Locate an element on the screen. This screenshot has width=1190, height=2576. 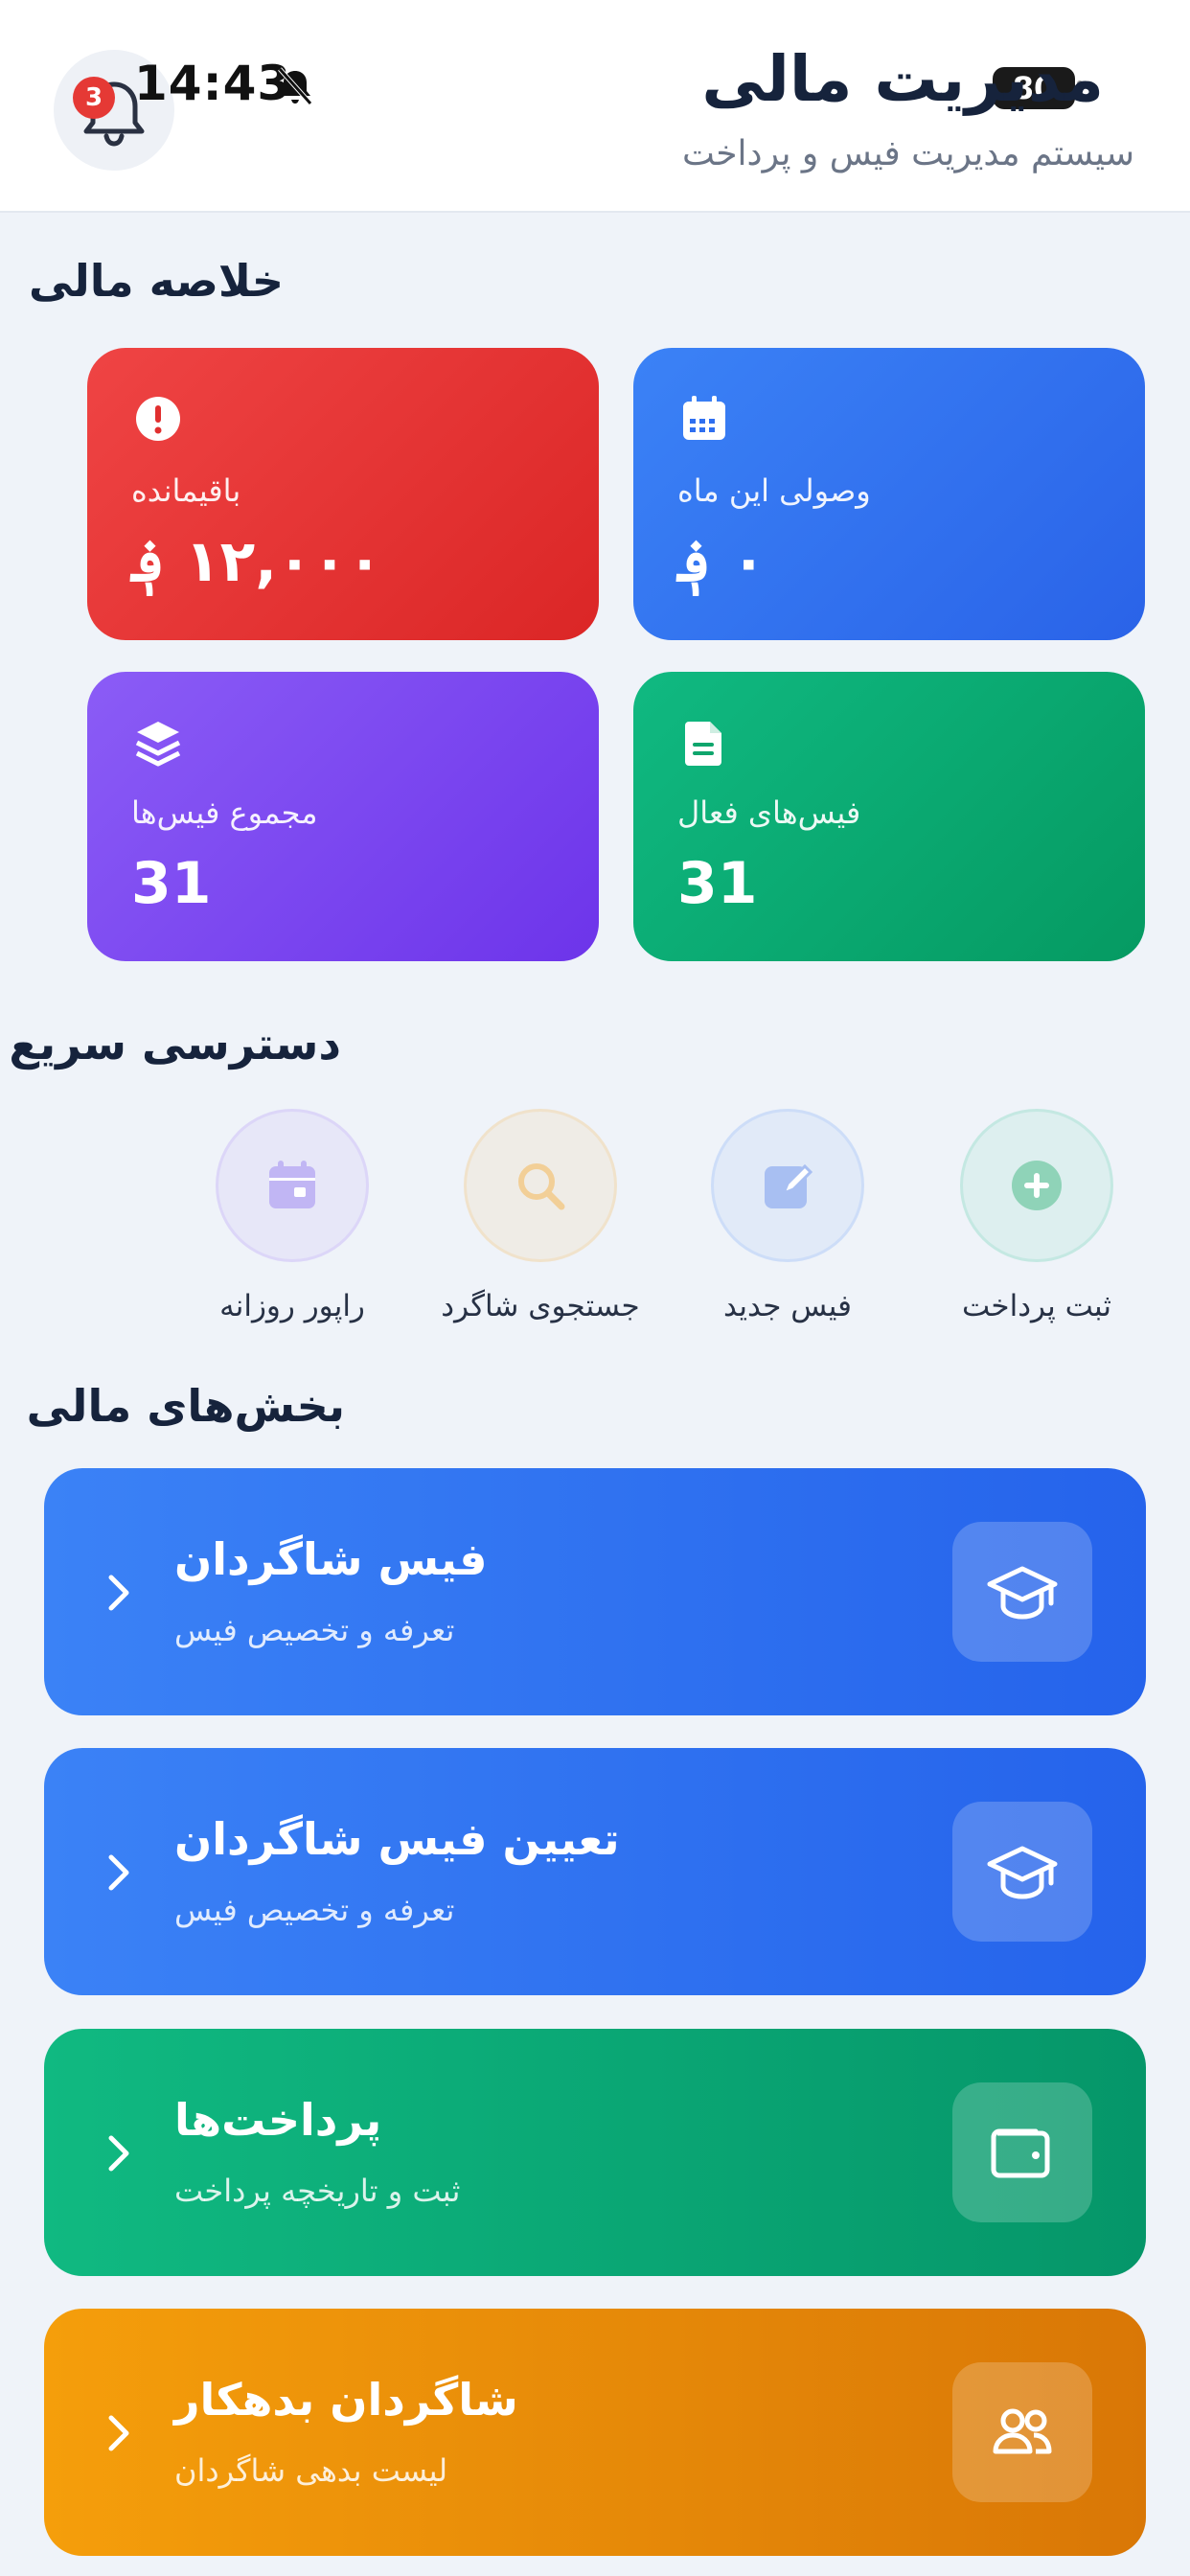
quick-action-label: فیس جدید is located at coordinates (788, 1306).